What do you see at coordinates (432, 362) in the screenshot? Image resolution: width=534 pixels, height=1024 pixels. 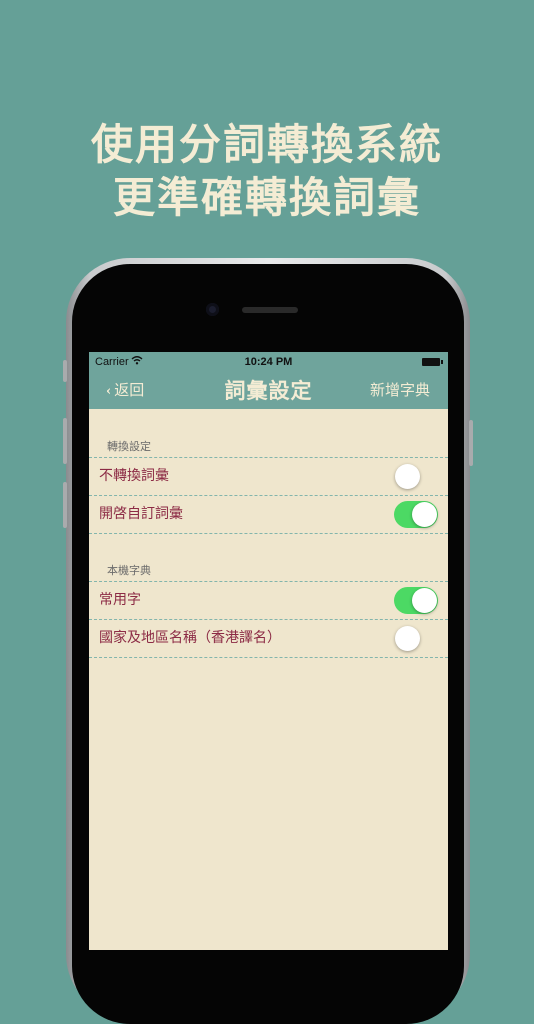 I see `battery-icon` at bounding box center [432, 362].